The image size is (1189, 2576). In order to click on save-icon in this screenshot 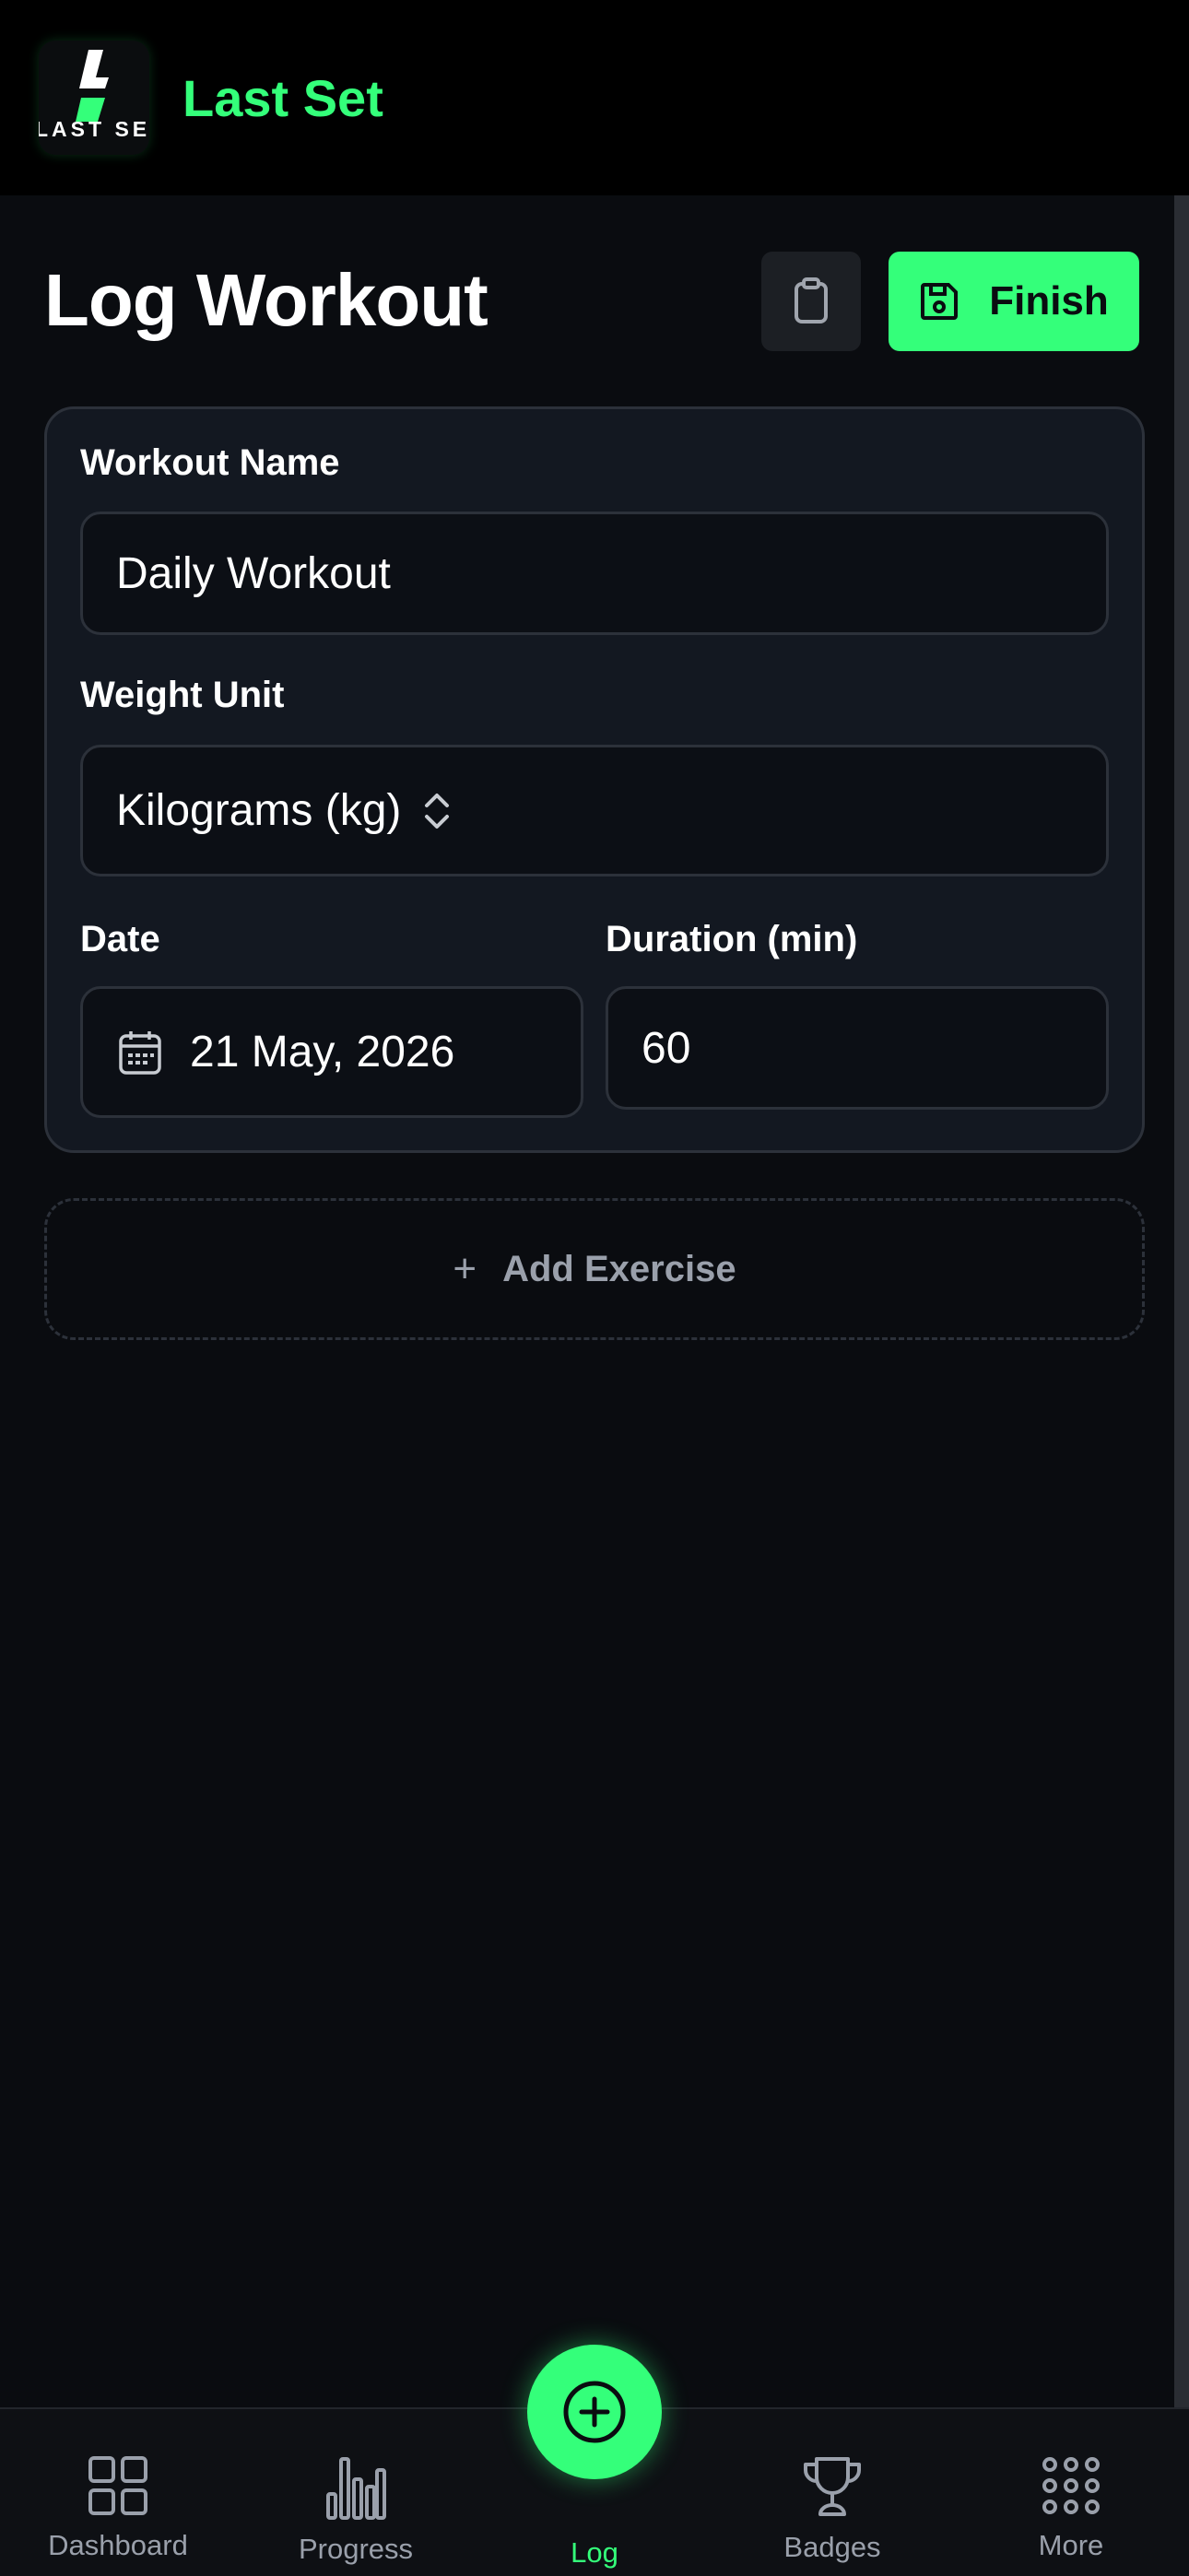, I will do `click(940, 301)`.